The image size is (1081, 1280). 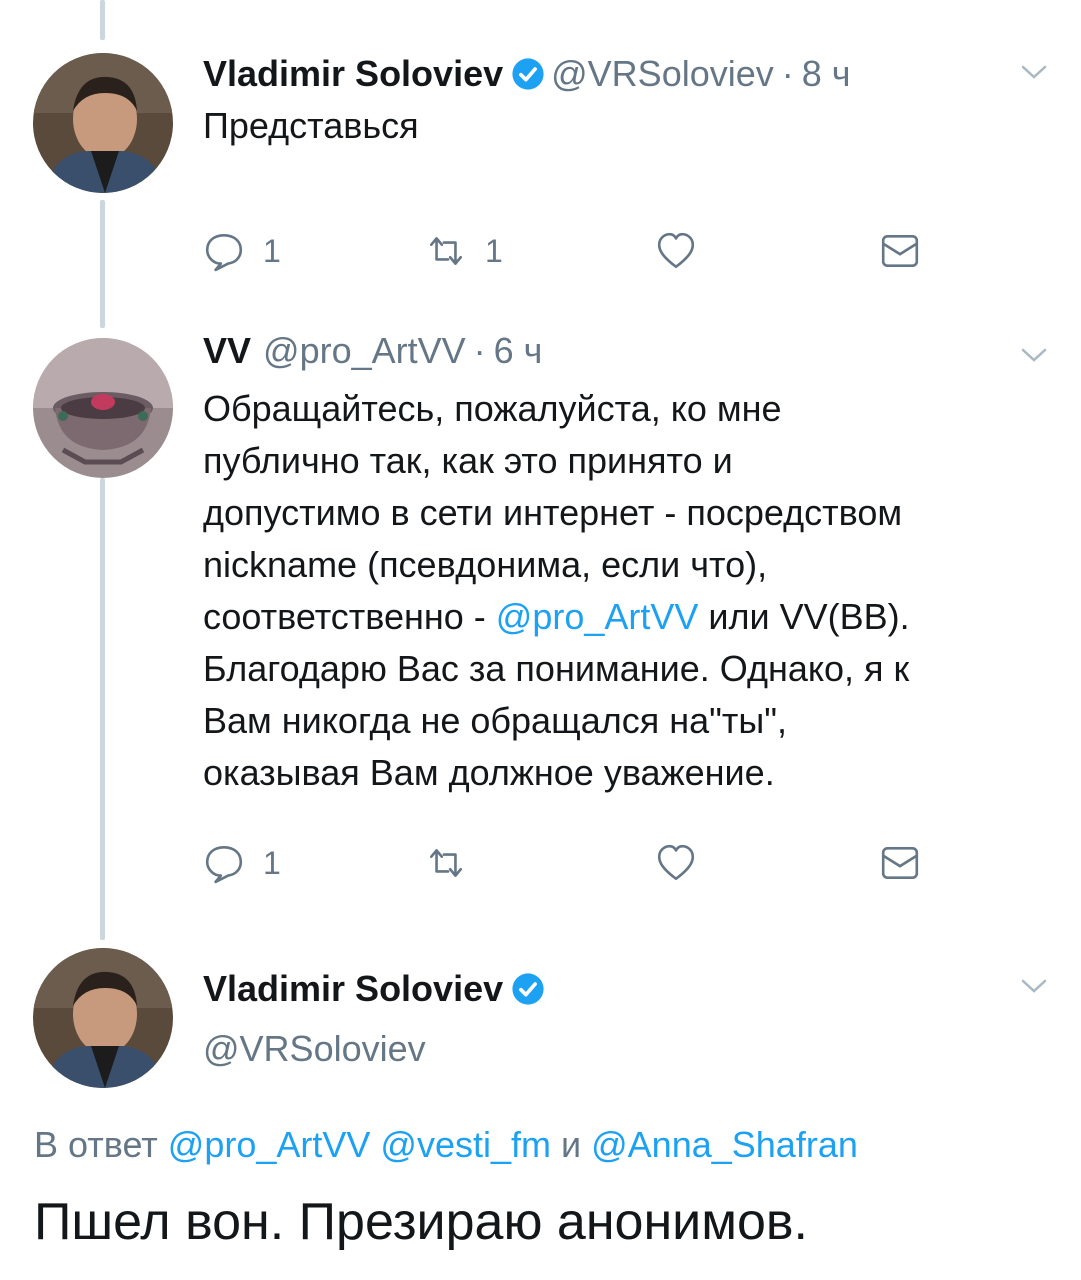 What do you see at coordinates (103, 408) in the screenshot?
I see `avatar-vv` at bounding box center [103, 408].